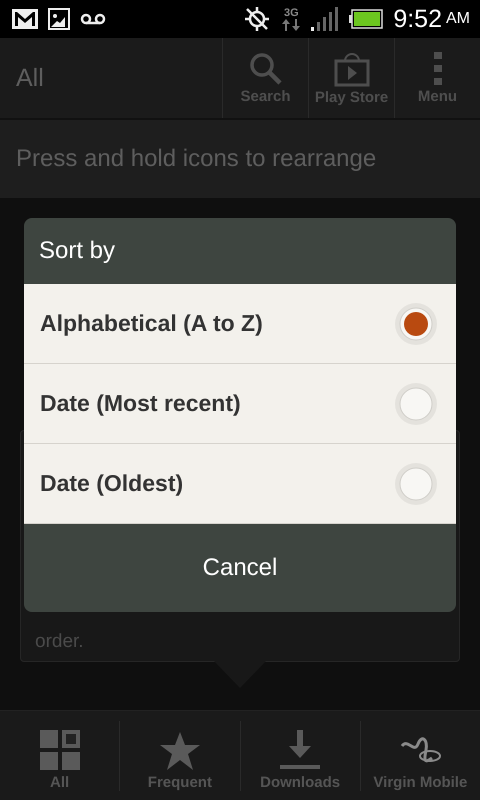 The image size is (480, 800). What do you see at coordinates (300, 750) in the screenshot?
I see `download-icon` at bounding box center [300, 750].